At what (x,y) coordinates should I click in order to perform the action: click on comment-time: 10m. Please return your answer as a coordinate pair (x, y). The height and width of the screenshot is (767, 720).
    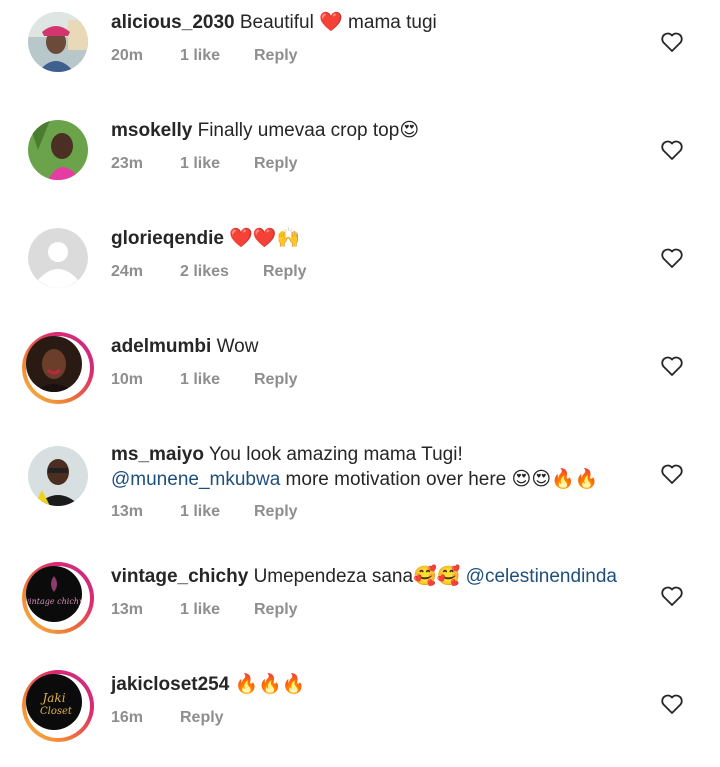
    Looking at the image, I should click on (127, 379).